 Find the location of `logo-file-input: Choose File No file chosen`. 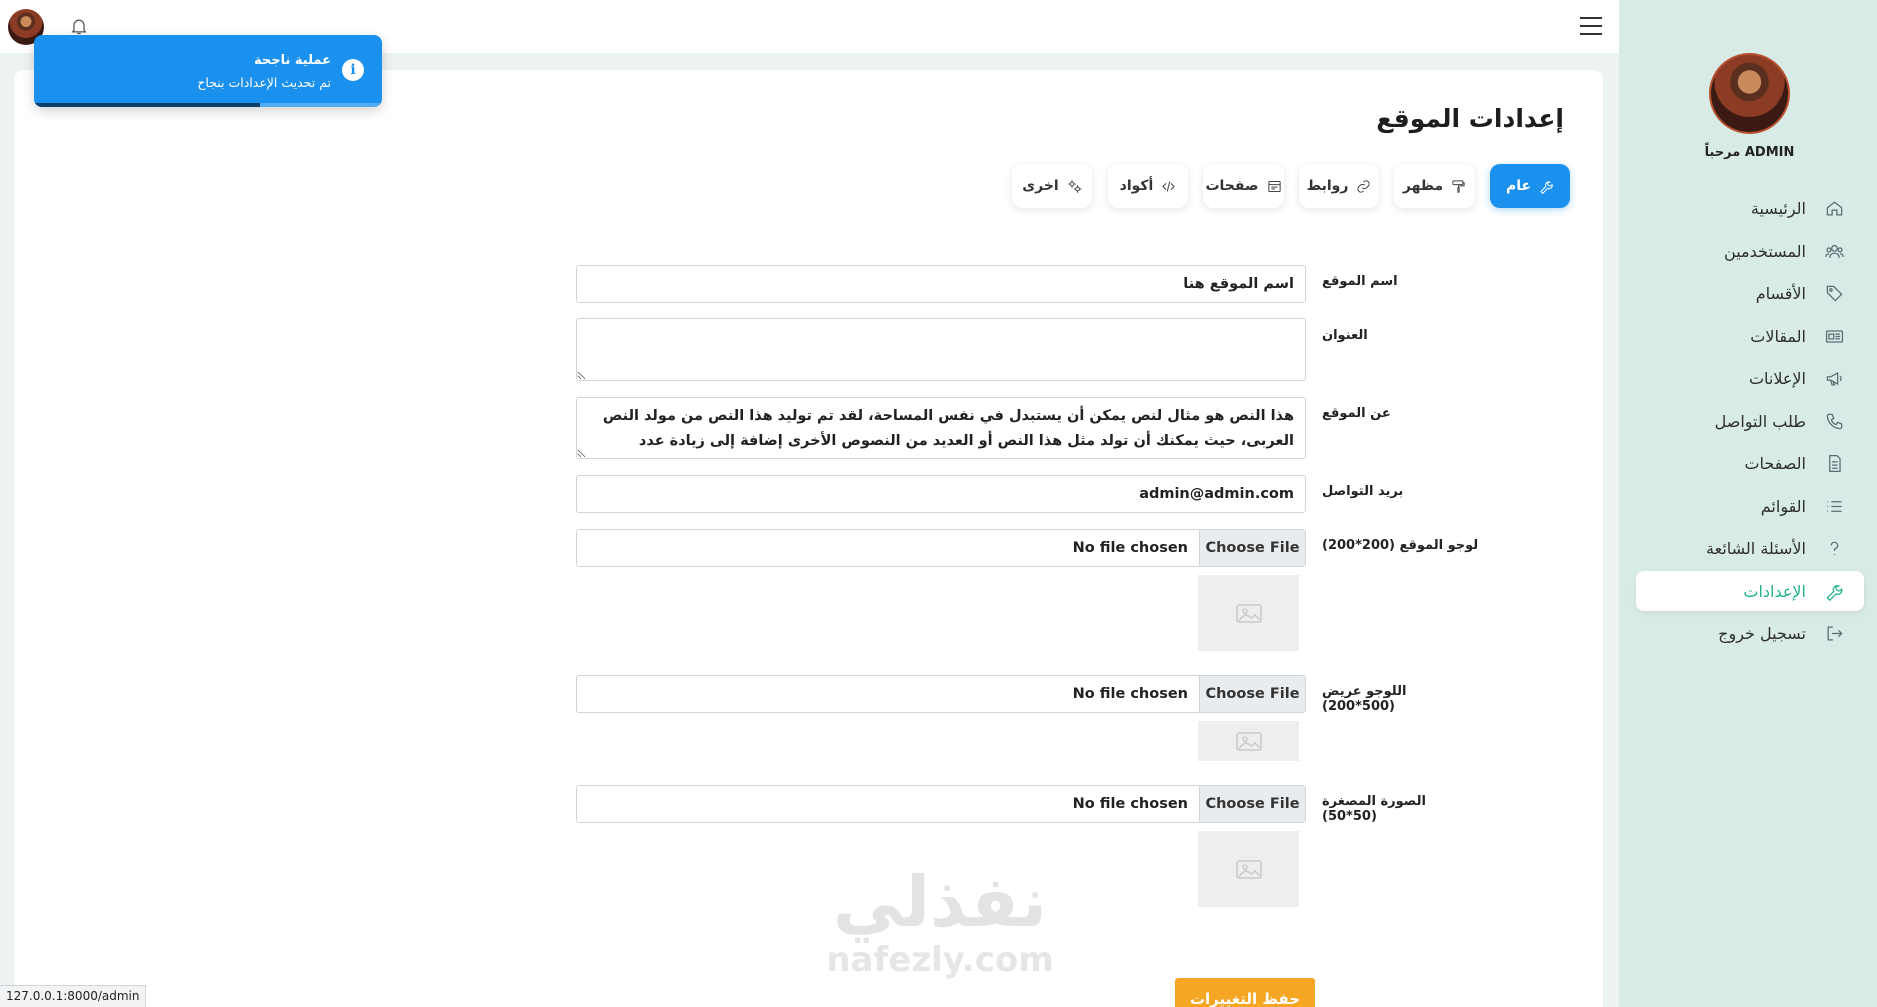

logo-file-input: Choose File No file chosen is located at coordinates (941, 548).